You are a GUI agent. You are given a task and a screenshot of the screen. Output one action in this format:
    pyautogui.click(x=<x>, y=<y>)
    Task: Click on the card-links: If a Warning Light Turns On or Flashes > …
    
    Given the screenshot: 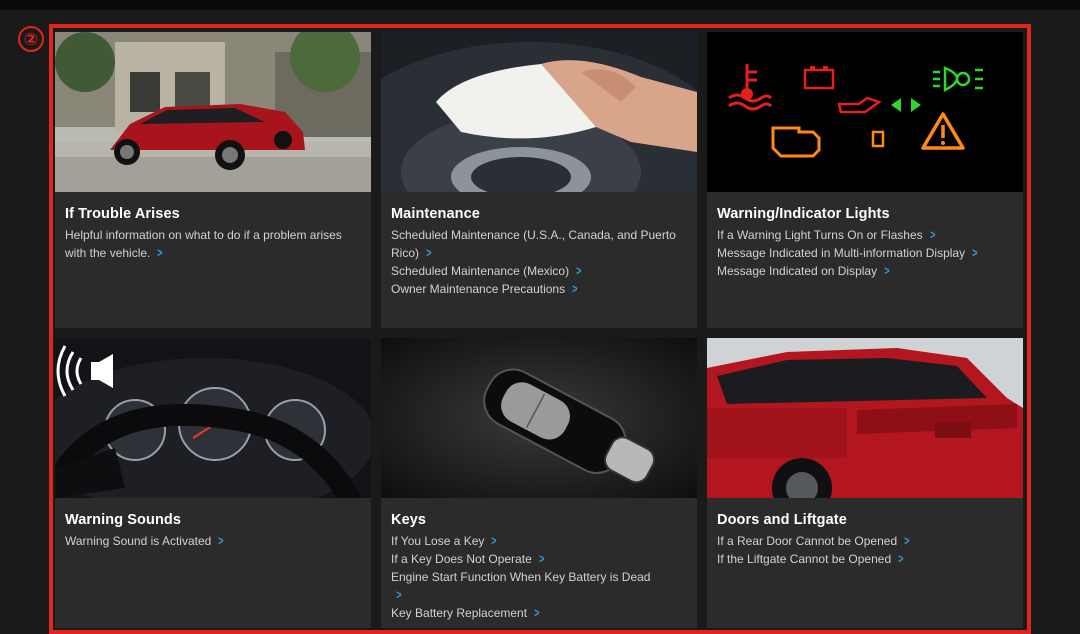 What is the action you would take?
    pyautogui.click(x=865, y=253)
    